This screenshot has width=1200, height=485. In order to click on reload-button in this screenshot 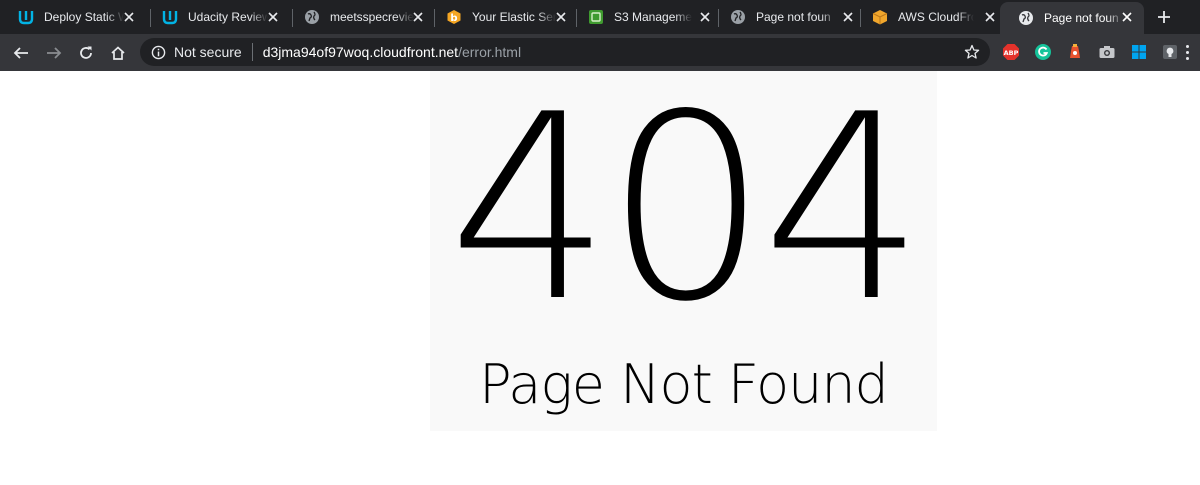, I will do `click(86, 53)`.